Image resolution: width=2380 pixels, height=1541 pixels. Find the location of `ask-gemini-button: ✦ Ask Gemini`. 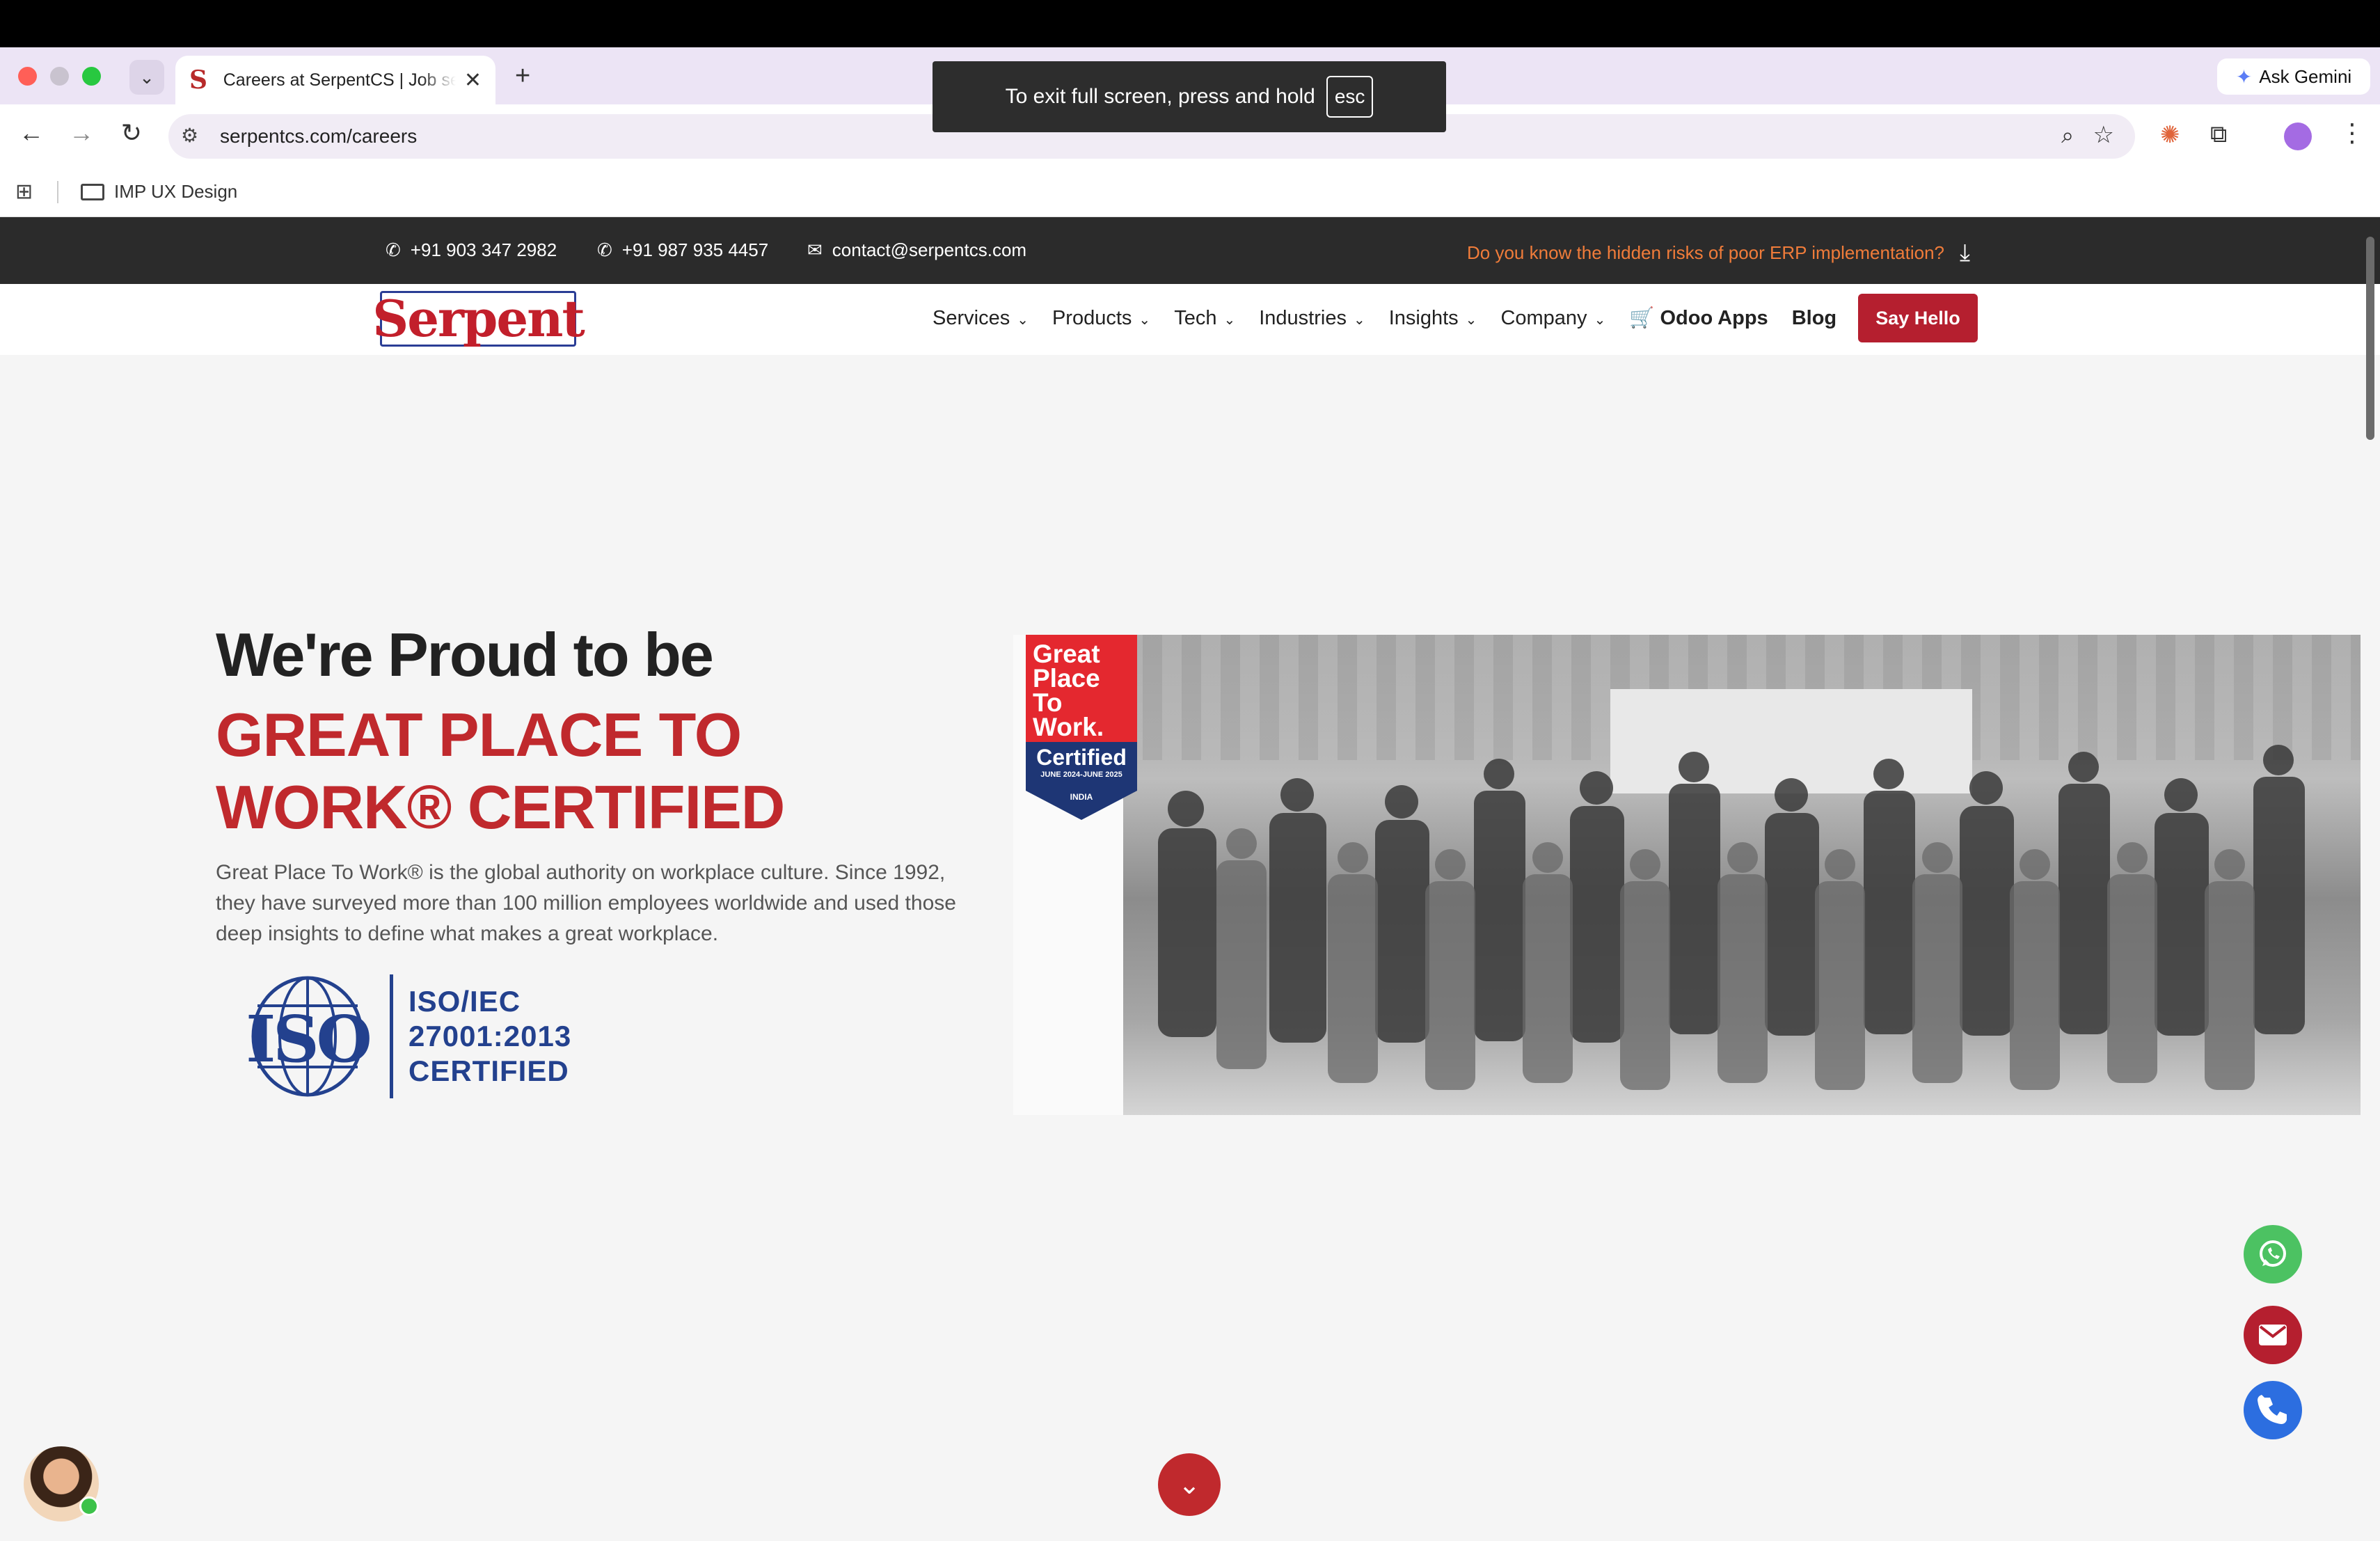

ask-gemini-button: ✦ Ask Gemini is located at coordinates (2293, 76).